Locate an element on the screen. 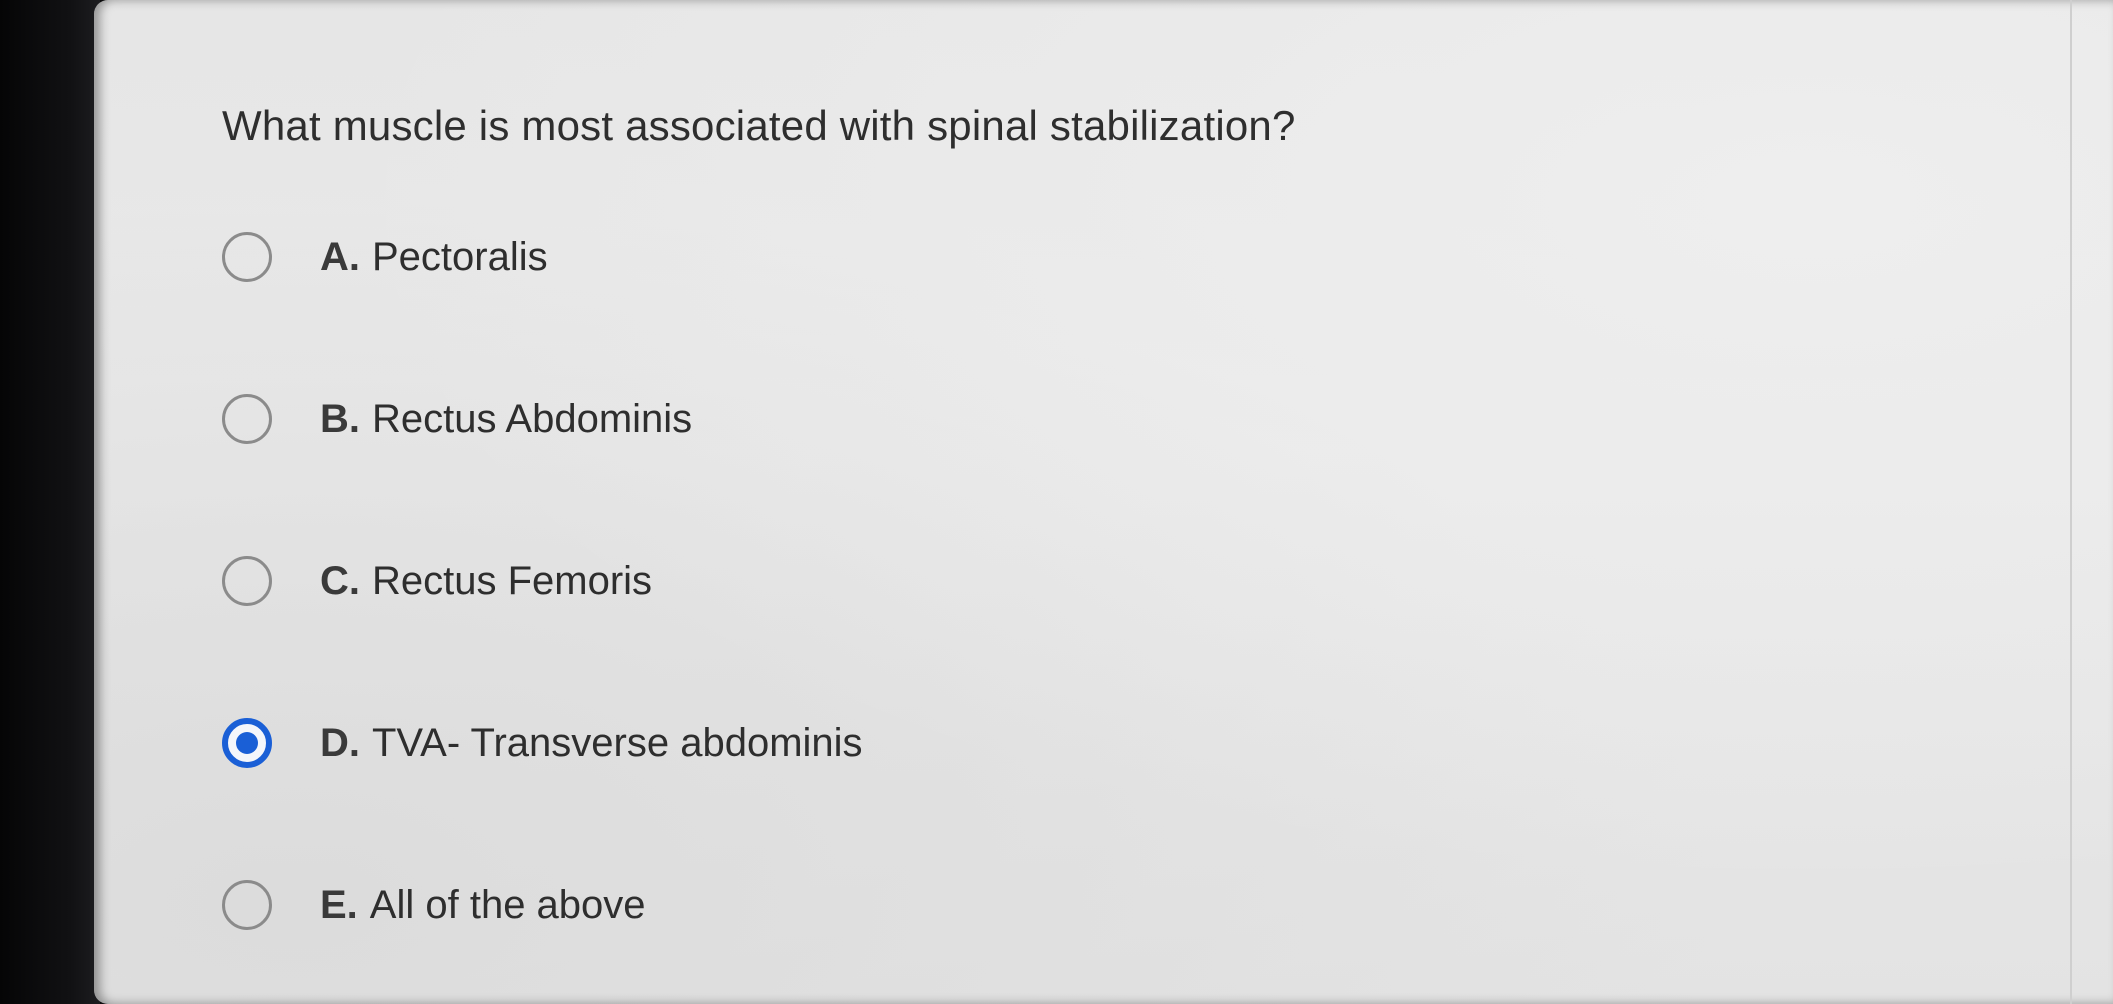 Image resolution: width=2113 pixels, height=1004 pixels. option-e: E. All of the above is located at coordinates (434, 905).